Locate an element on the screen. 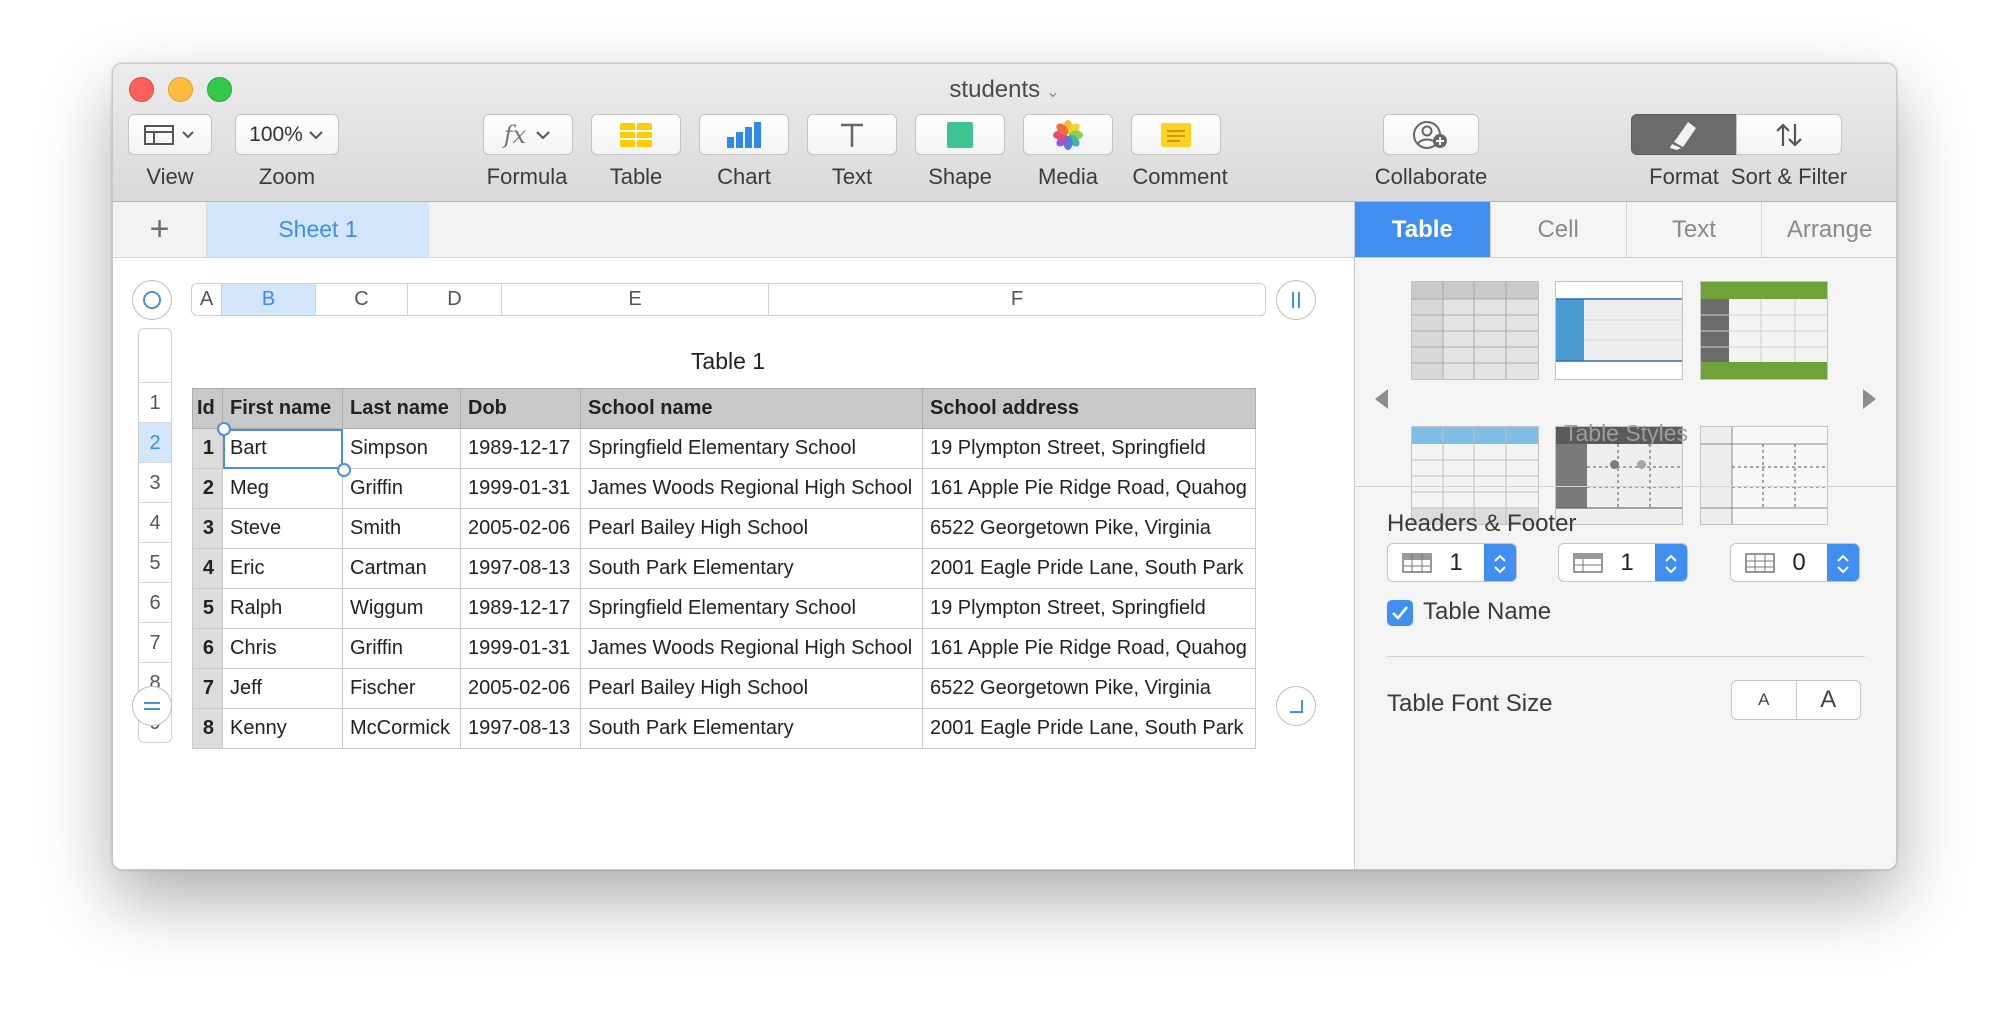 This screenshot has width=2006, height=1028. row-header-3: 3 is located at coordinates (155, 482).